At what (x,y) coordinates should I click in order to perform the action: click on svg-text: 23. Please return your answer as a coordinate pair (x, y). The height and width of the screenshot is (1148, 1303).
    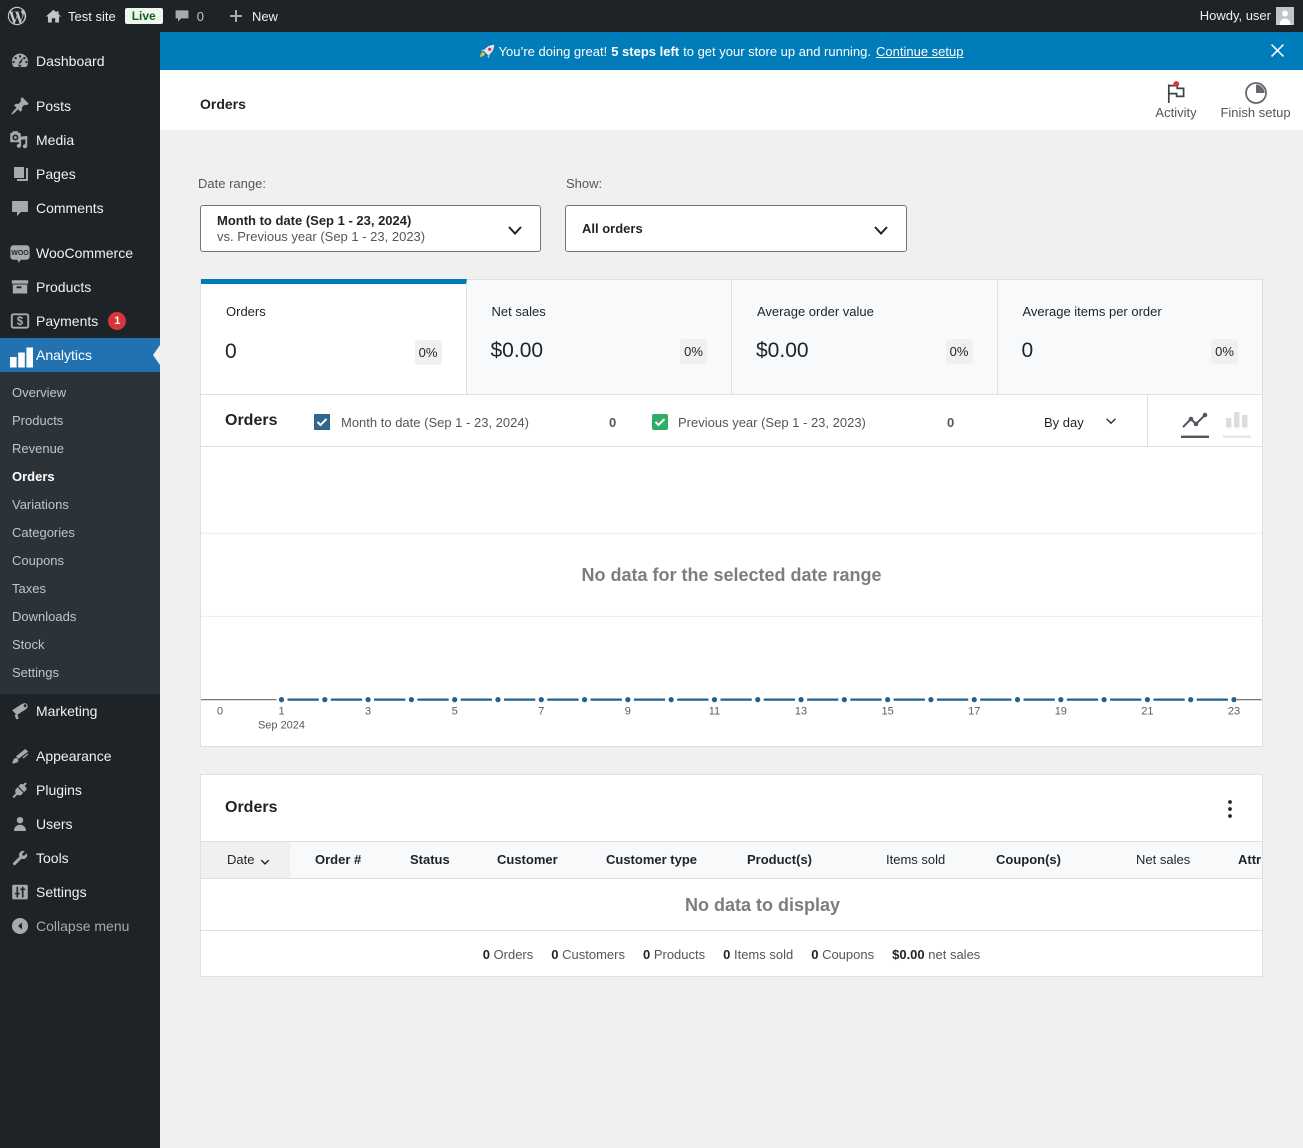
    Looking at the image, I should click on (1234, 712).